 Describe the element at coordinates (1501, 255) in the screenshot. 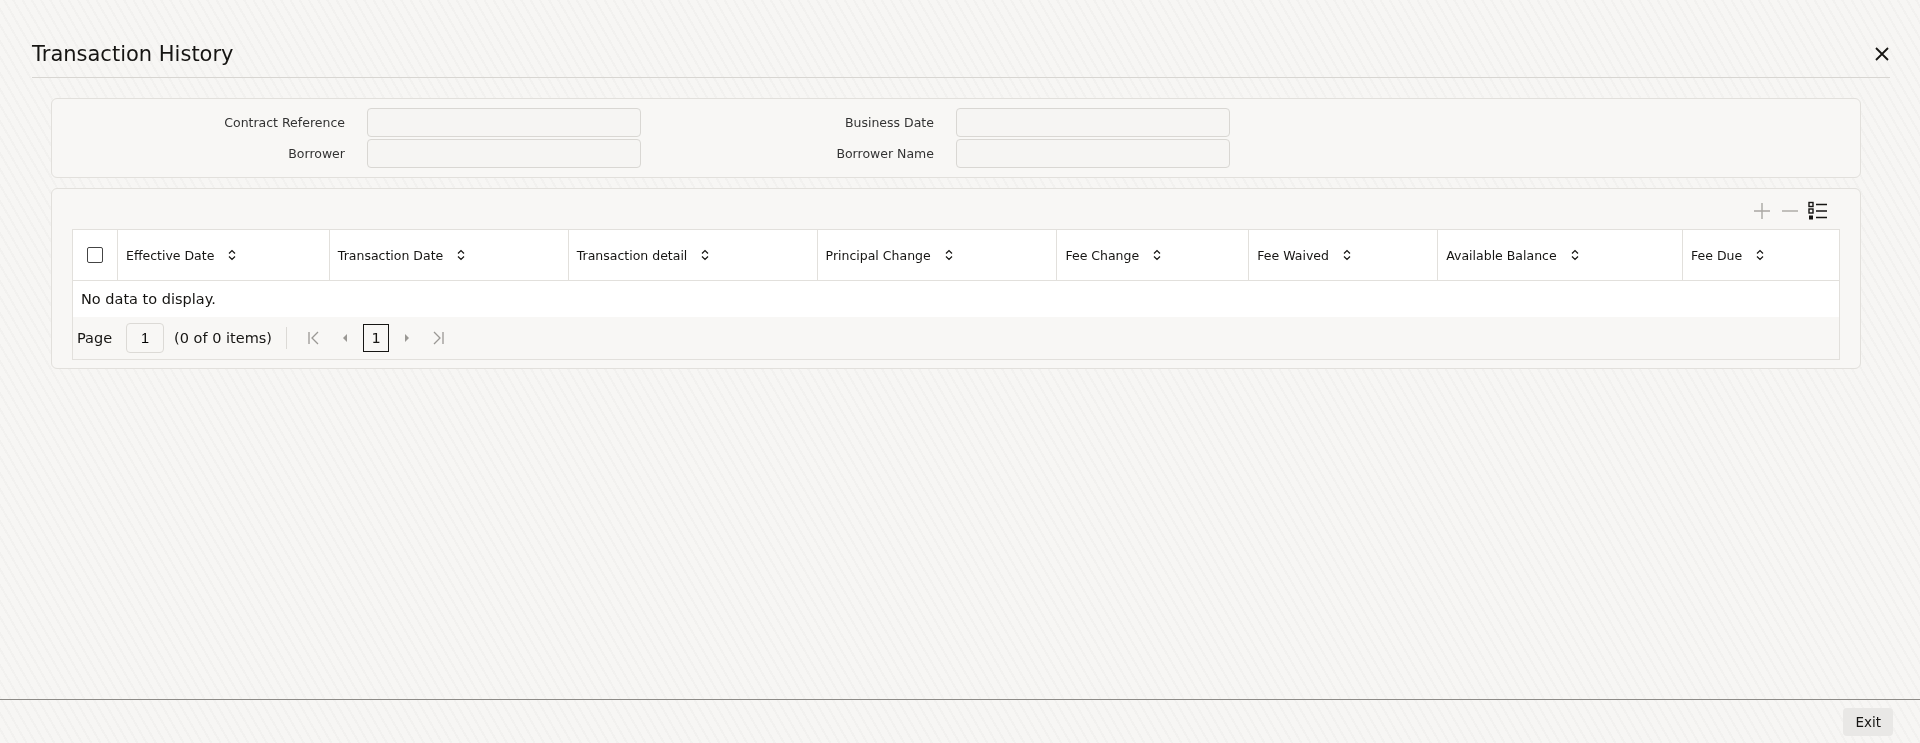

I see `column-header: Available Balance` at that location.